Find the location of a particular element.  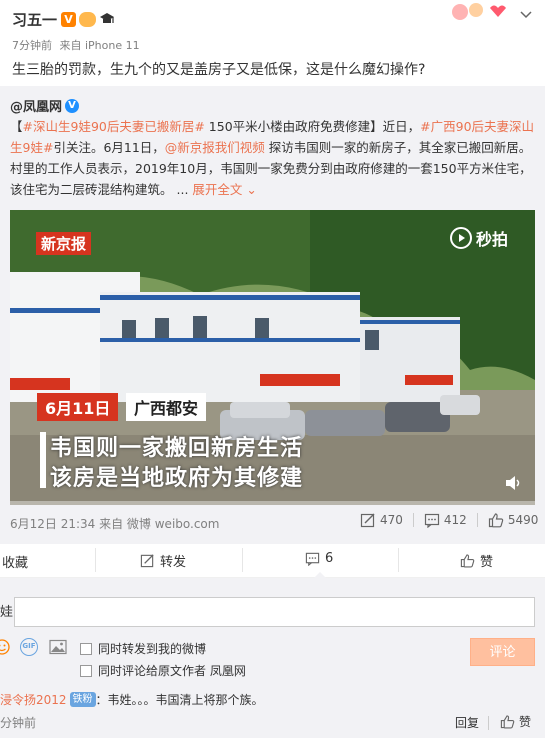

play-circle-icon is located at coordinates (461, 238).